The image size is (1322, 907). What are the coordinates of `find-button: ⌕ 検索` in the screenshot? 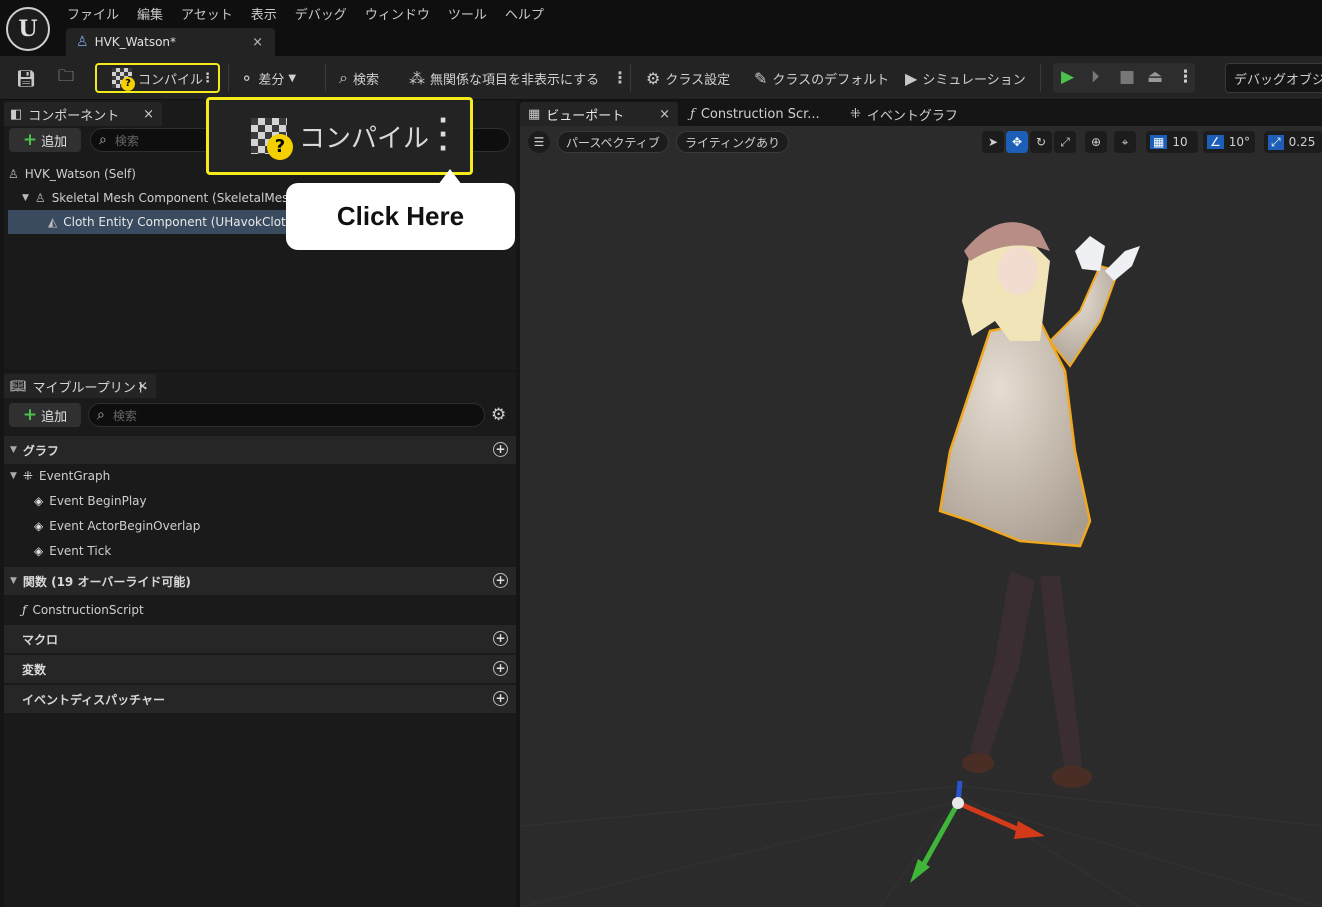 It's located at (359, 78).